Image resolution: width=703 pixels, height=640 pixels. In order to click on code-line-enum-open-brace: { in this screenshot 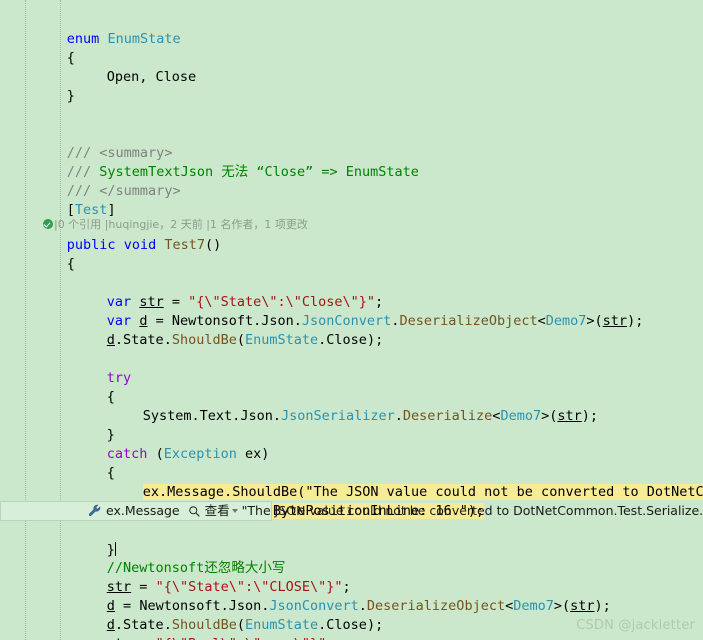, I will do `click(351, 48)`.